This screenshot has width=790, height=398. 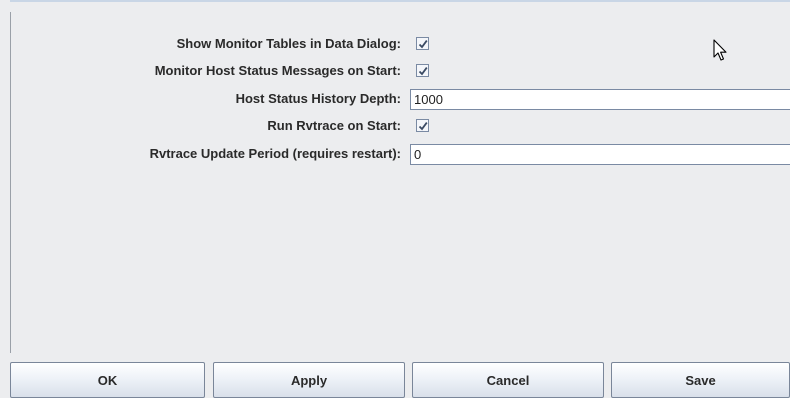 What do you see at coordinates (600, 154) in the screenshot?
I see `rvtrace-update-period-field: 0` at bounding box center [600, 154].